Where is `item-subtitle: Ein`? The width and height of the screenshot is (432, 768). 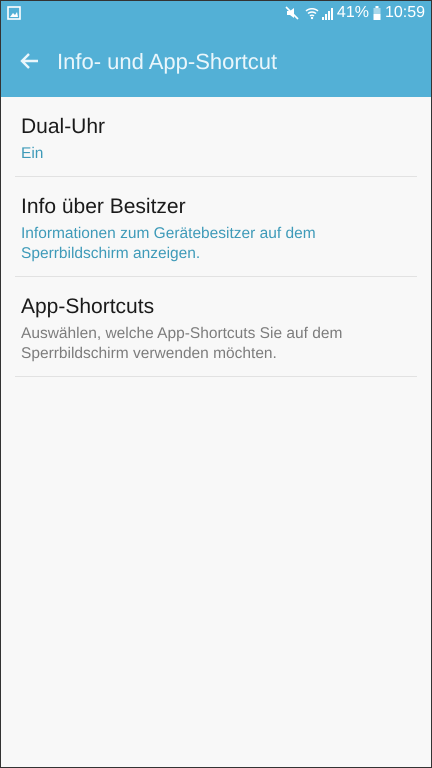
item-subtitle: Ein is located at coordinates (32, 154).